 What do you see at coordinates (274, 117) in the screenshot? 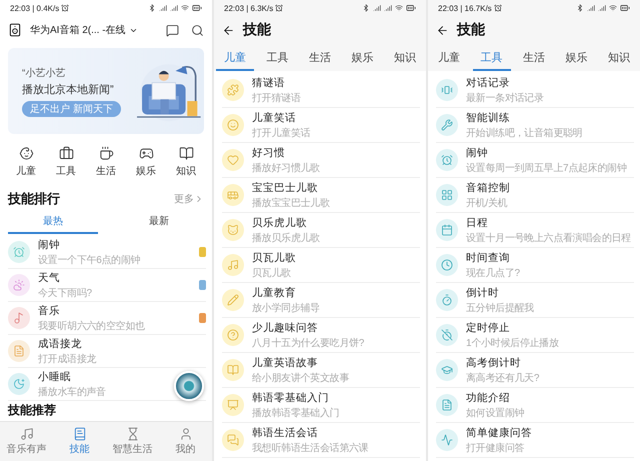
I see `skill-title: 儿童笑话` at bounding box center [274, 117].